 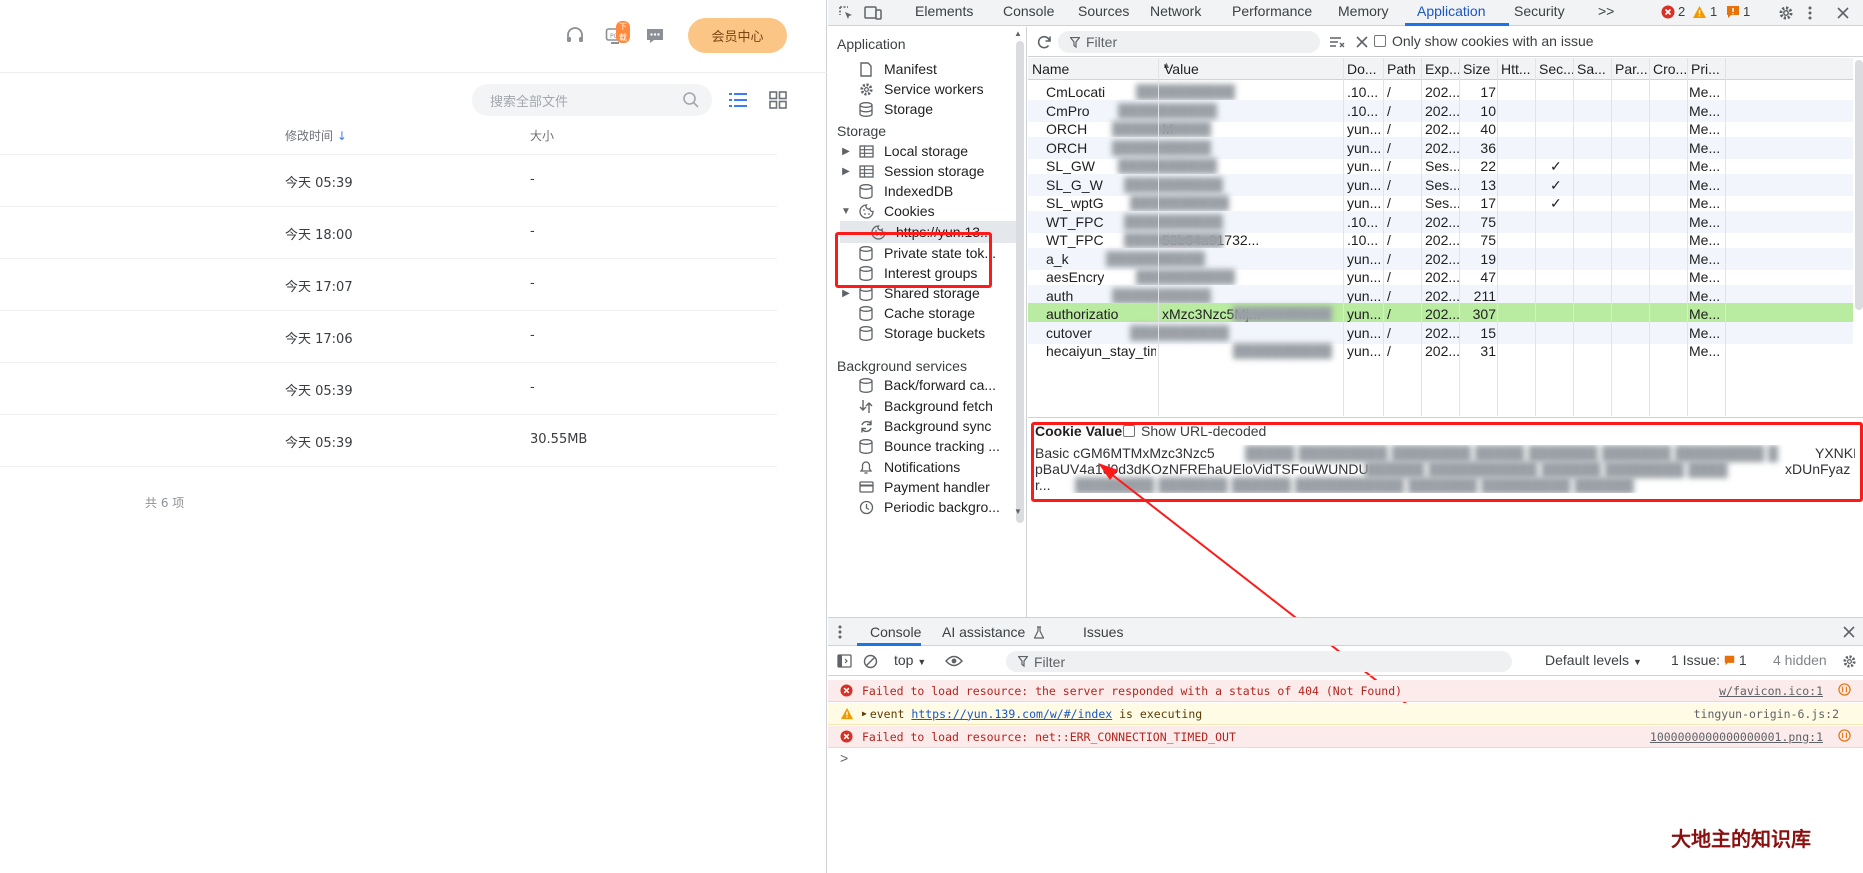 What do you see at coordinates (1480, 69) in the screenshot?
I see `col-size: Size` at bounding box center [1480, 69].